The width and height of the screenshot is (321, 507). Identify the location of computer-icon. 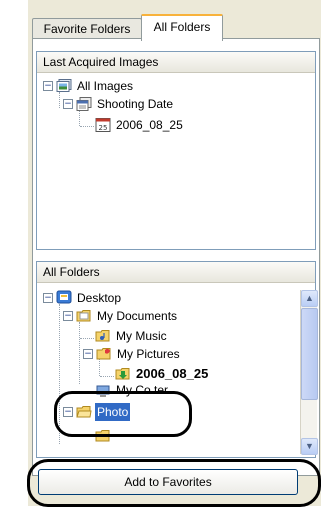
(103, 391).